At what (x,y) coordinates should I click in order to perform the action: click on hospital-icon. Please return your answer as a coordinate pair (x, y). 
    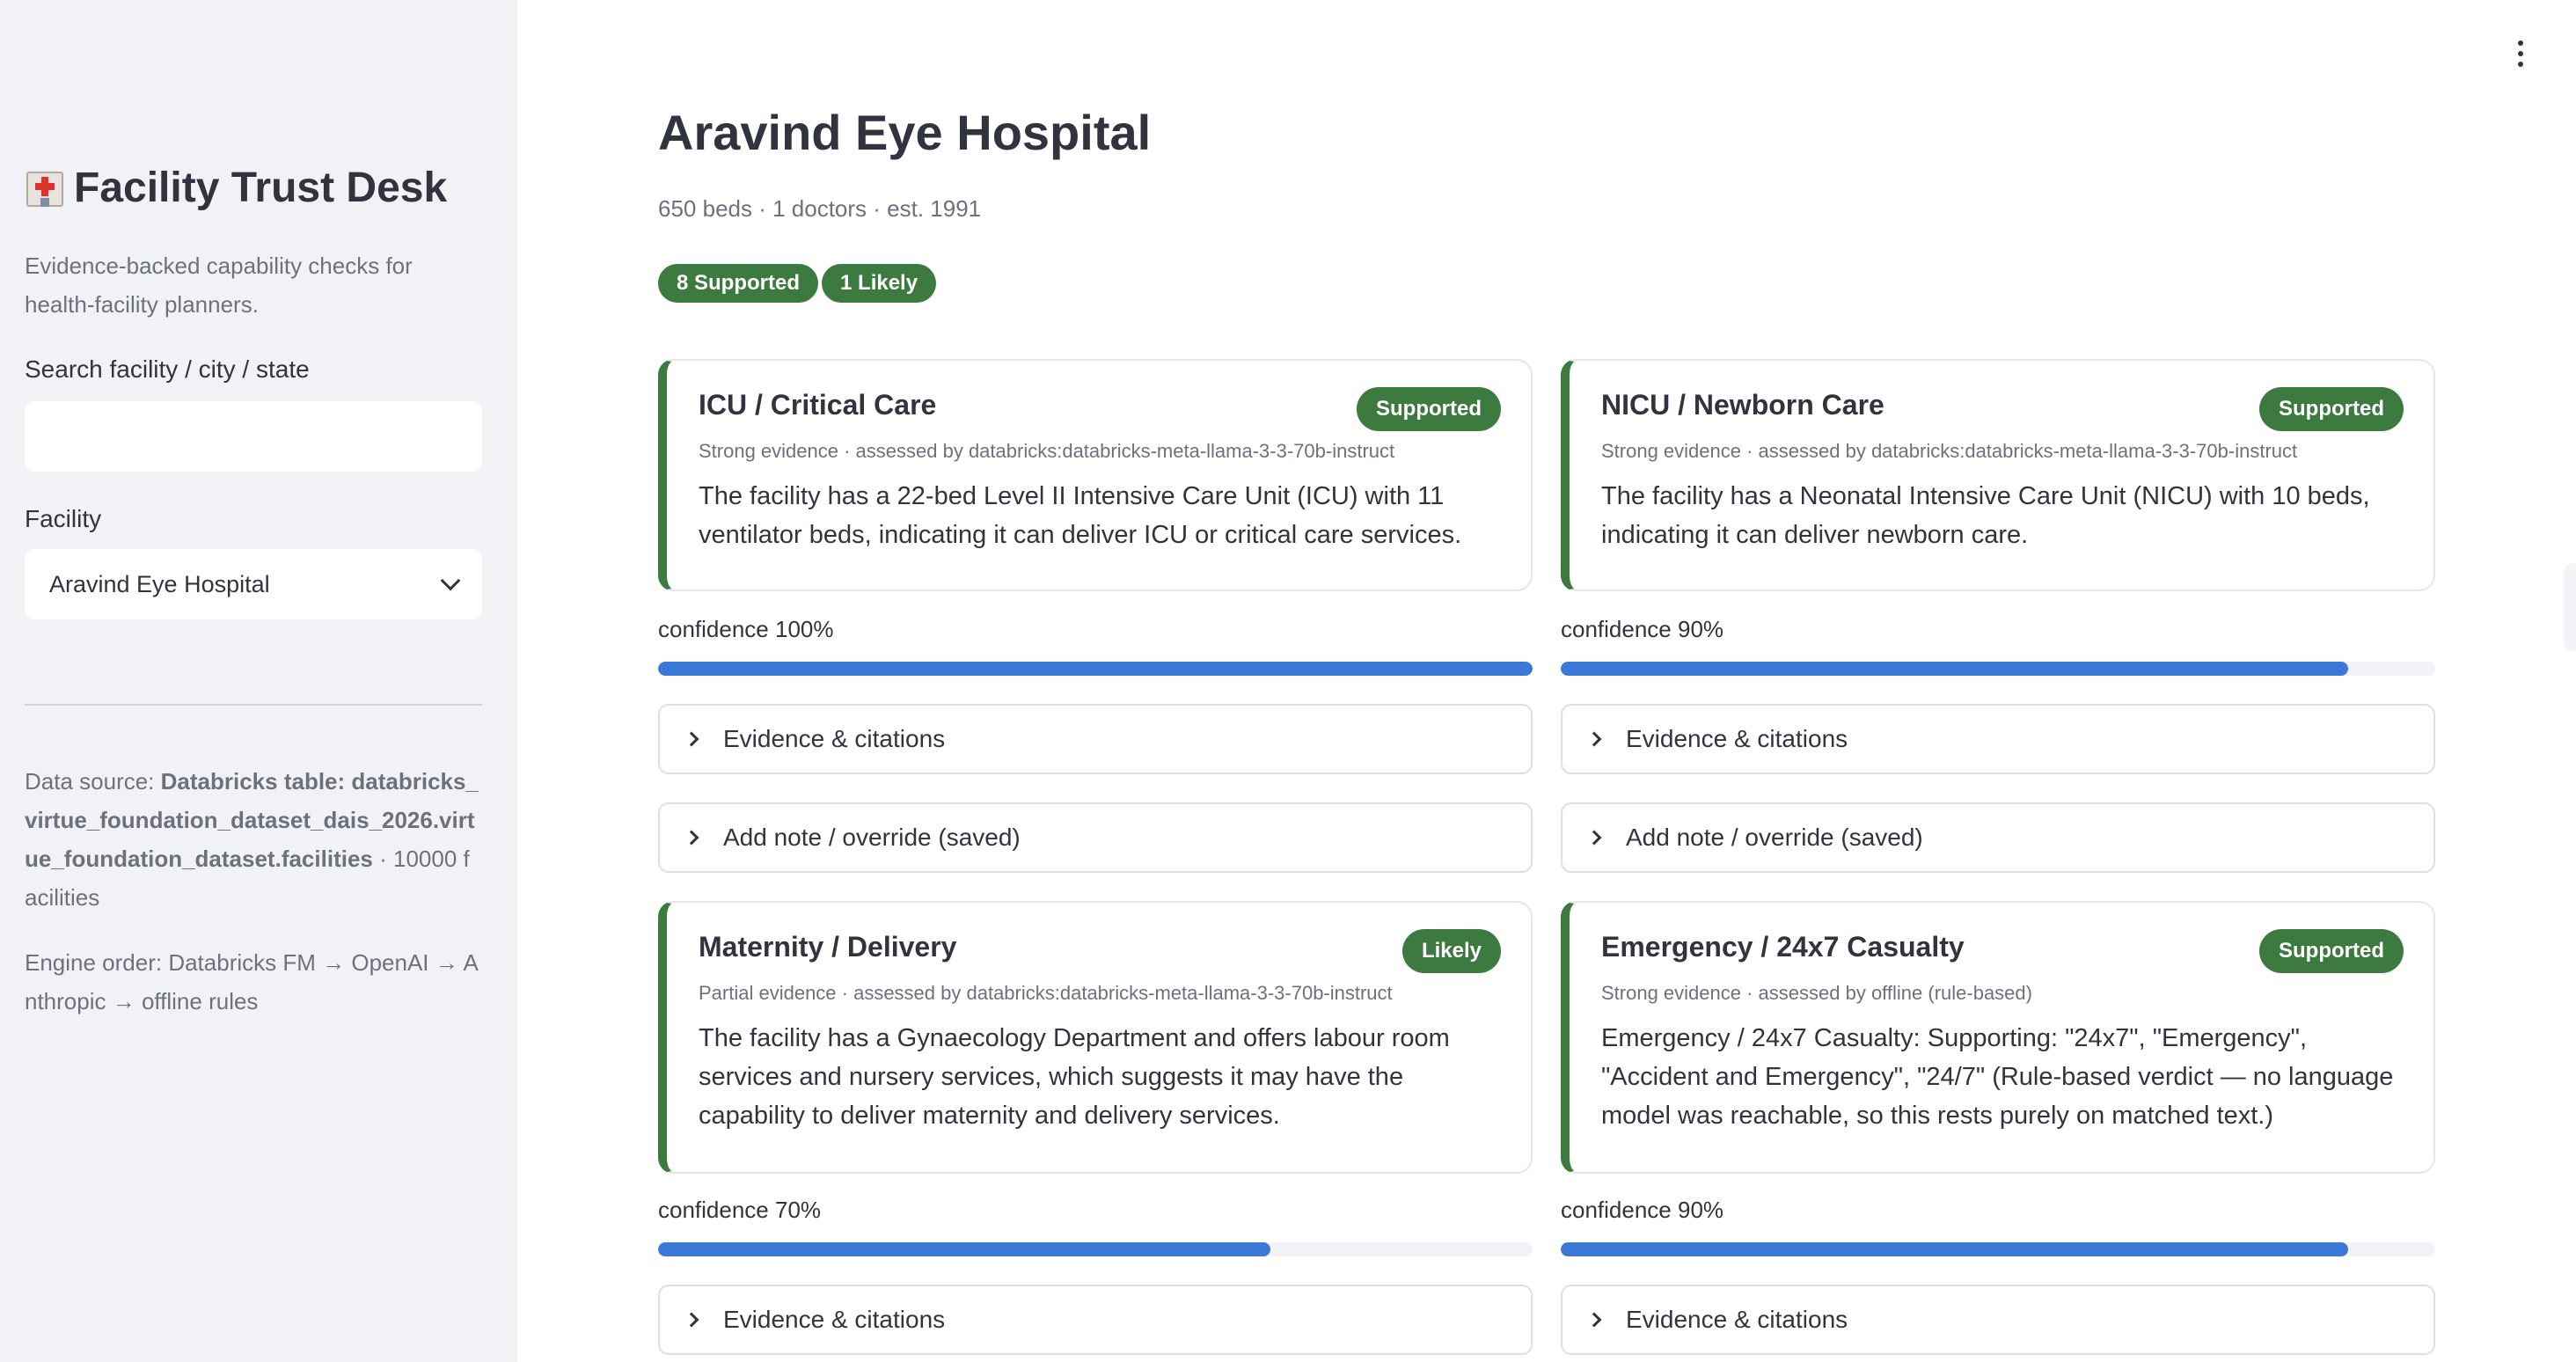
    Looking at the image, I should click on (45, 188).